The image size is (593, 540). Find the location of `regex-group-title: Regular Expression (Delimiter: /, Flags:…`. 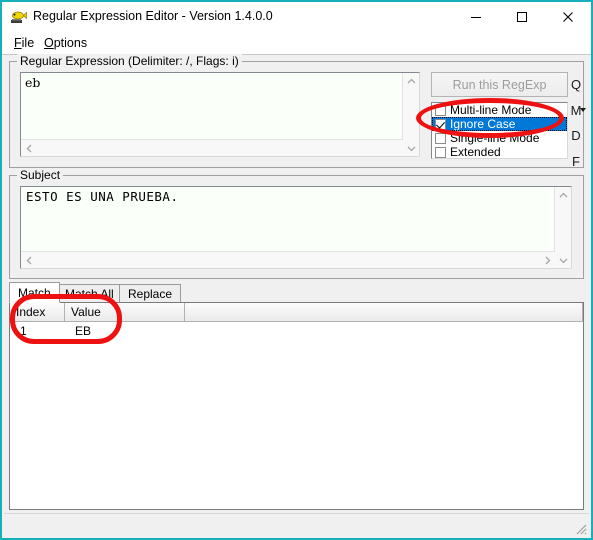

regex-group-title: Regular Expression (Delimiter: /, Flags:… is located at coordinates (129, 61).